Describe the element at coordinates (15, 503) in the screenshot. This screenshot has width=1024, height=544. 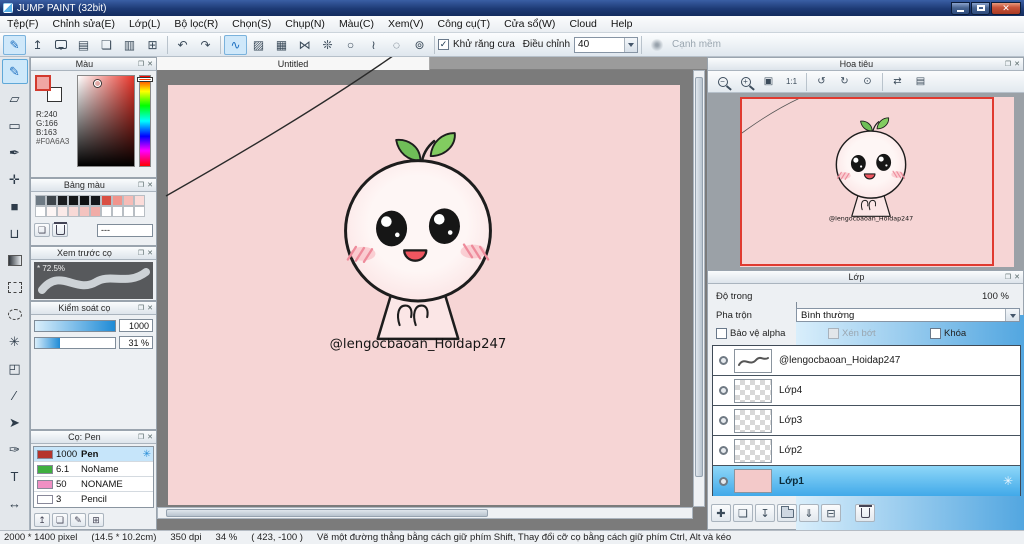
I see `pan-tool: ↔` at that location.